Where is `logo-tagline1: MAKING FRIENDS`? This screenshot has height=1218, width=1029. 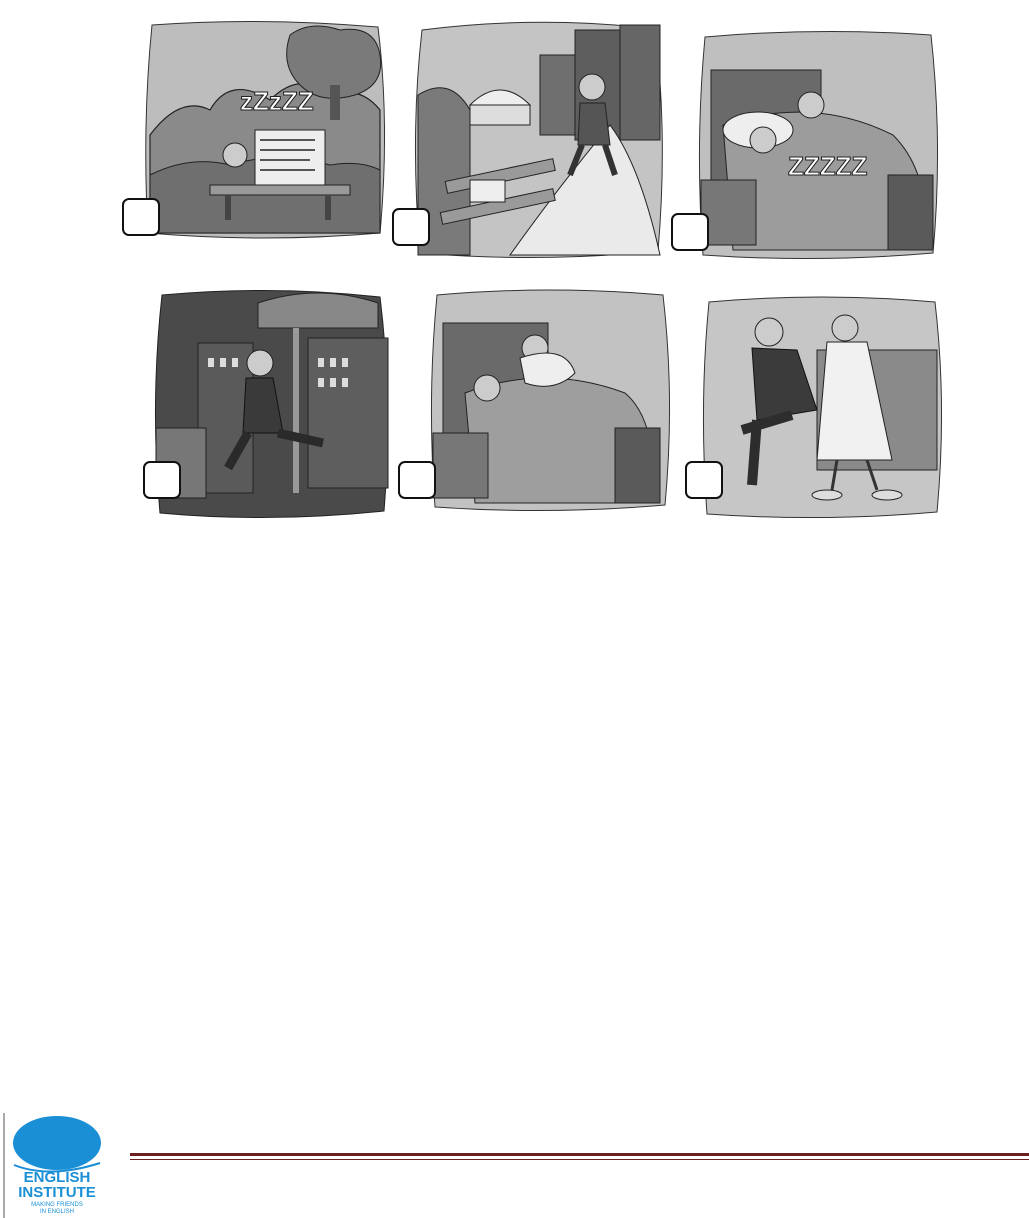 logo-tagline1: MAKING FRIENDS is located at coordinates (57, 1205).